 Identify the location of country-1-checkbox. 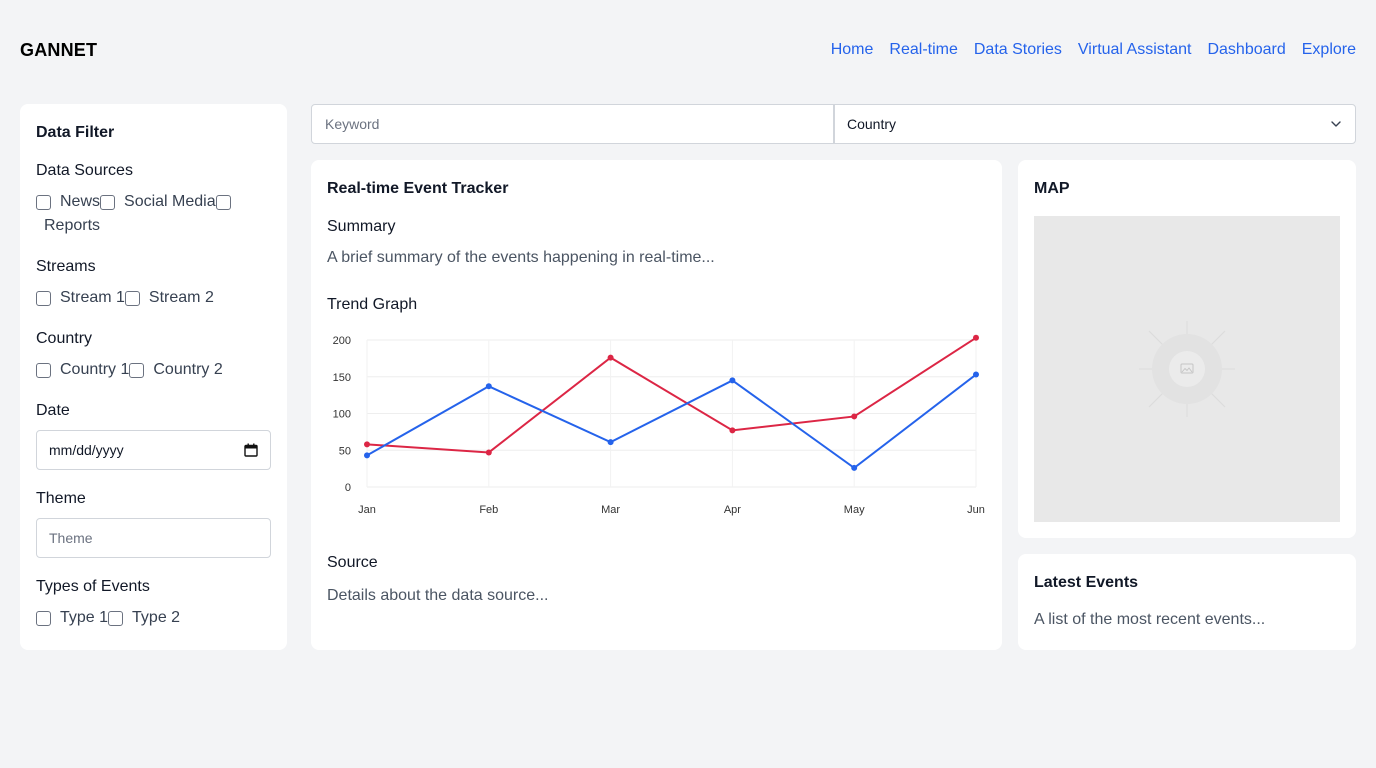
(43, 370).